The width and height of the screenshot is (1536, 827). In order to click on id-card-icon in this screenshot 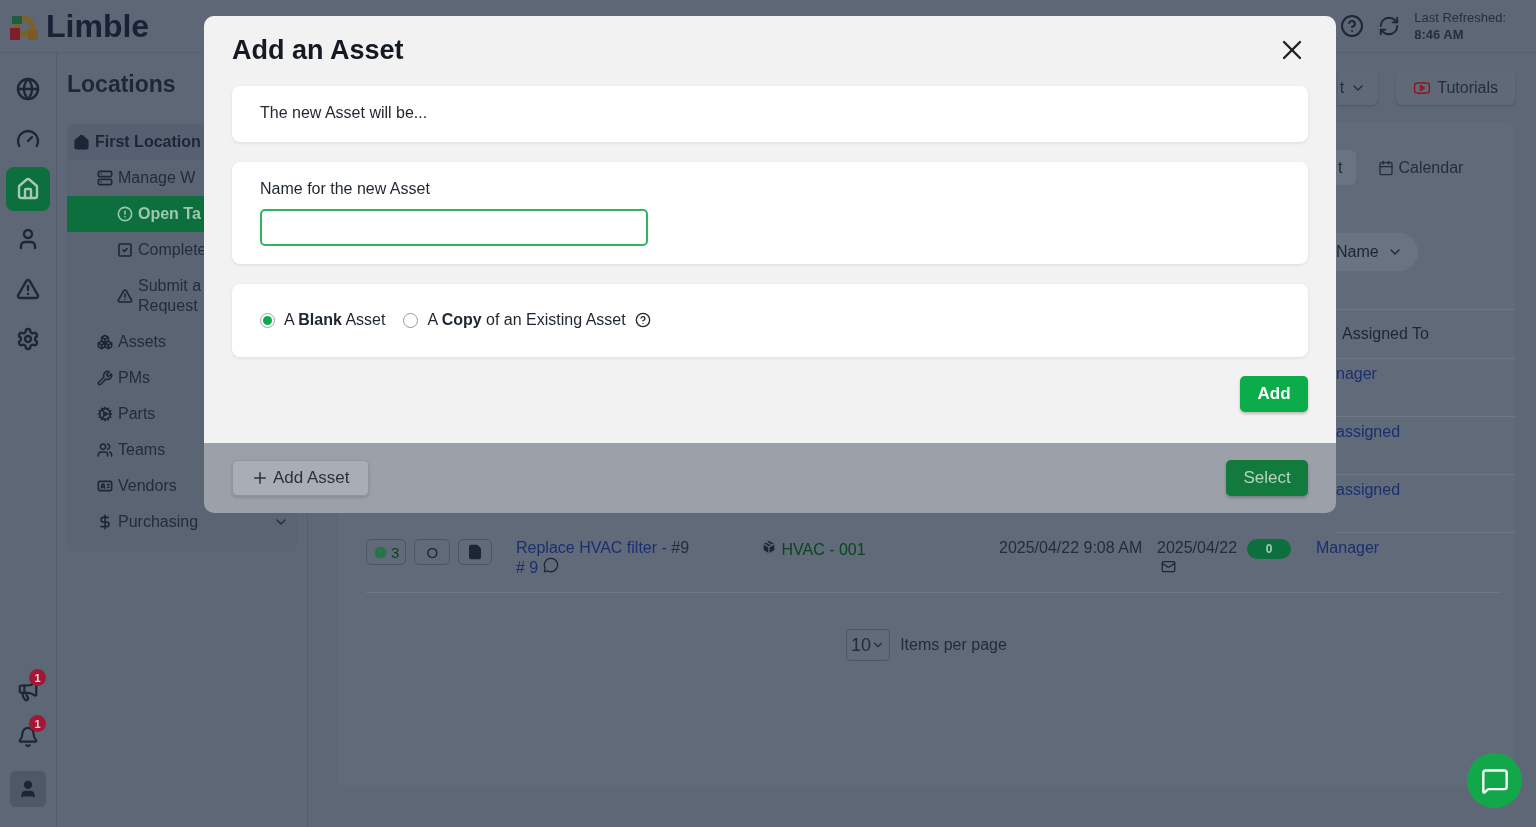, I will do `click(105, 486)`.